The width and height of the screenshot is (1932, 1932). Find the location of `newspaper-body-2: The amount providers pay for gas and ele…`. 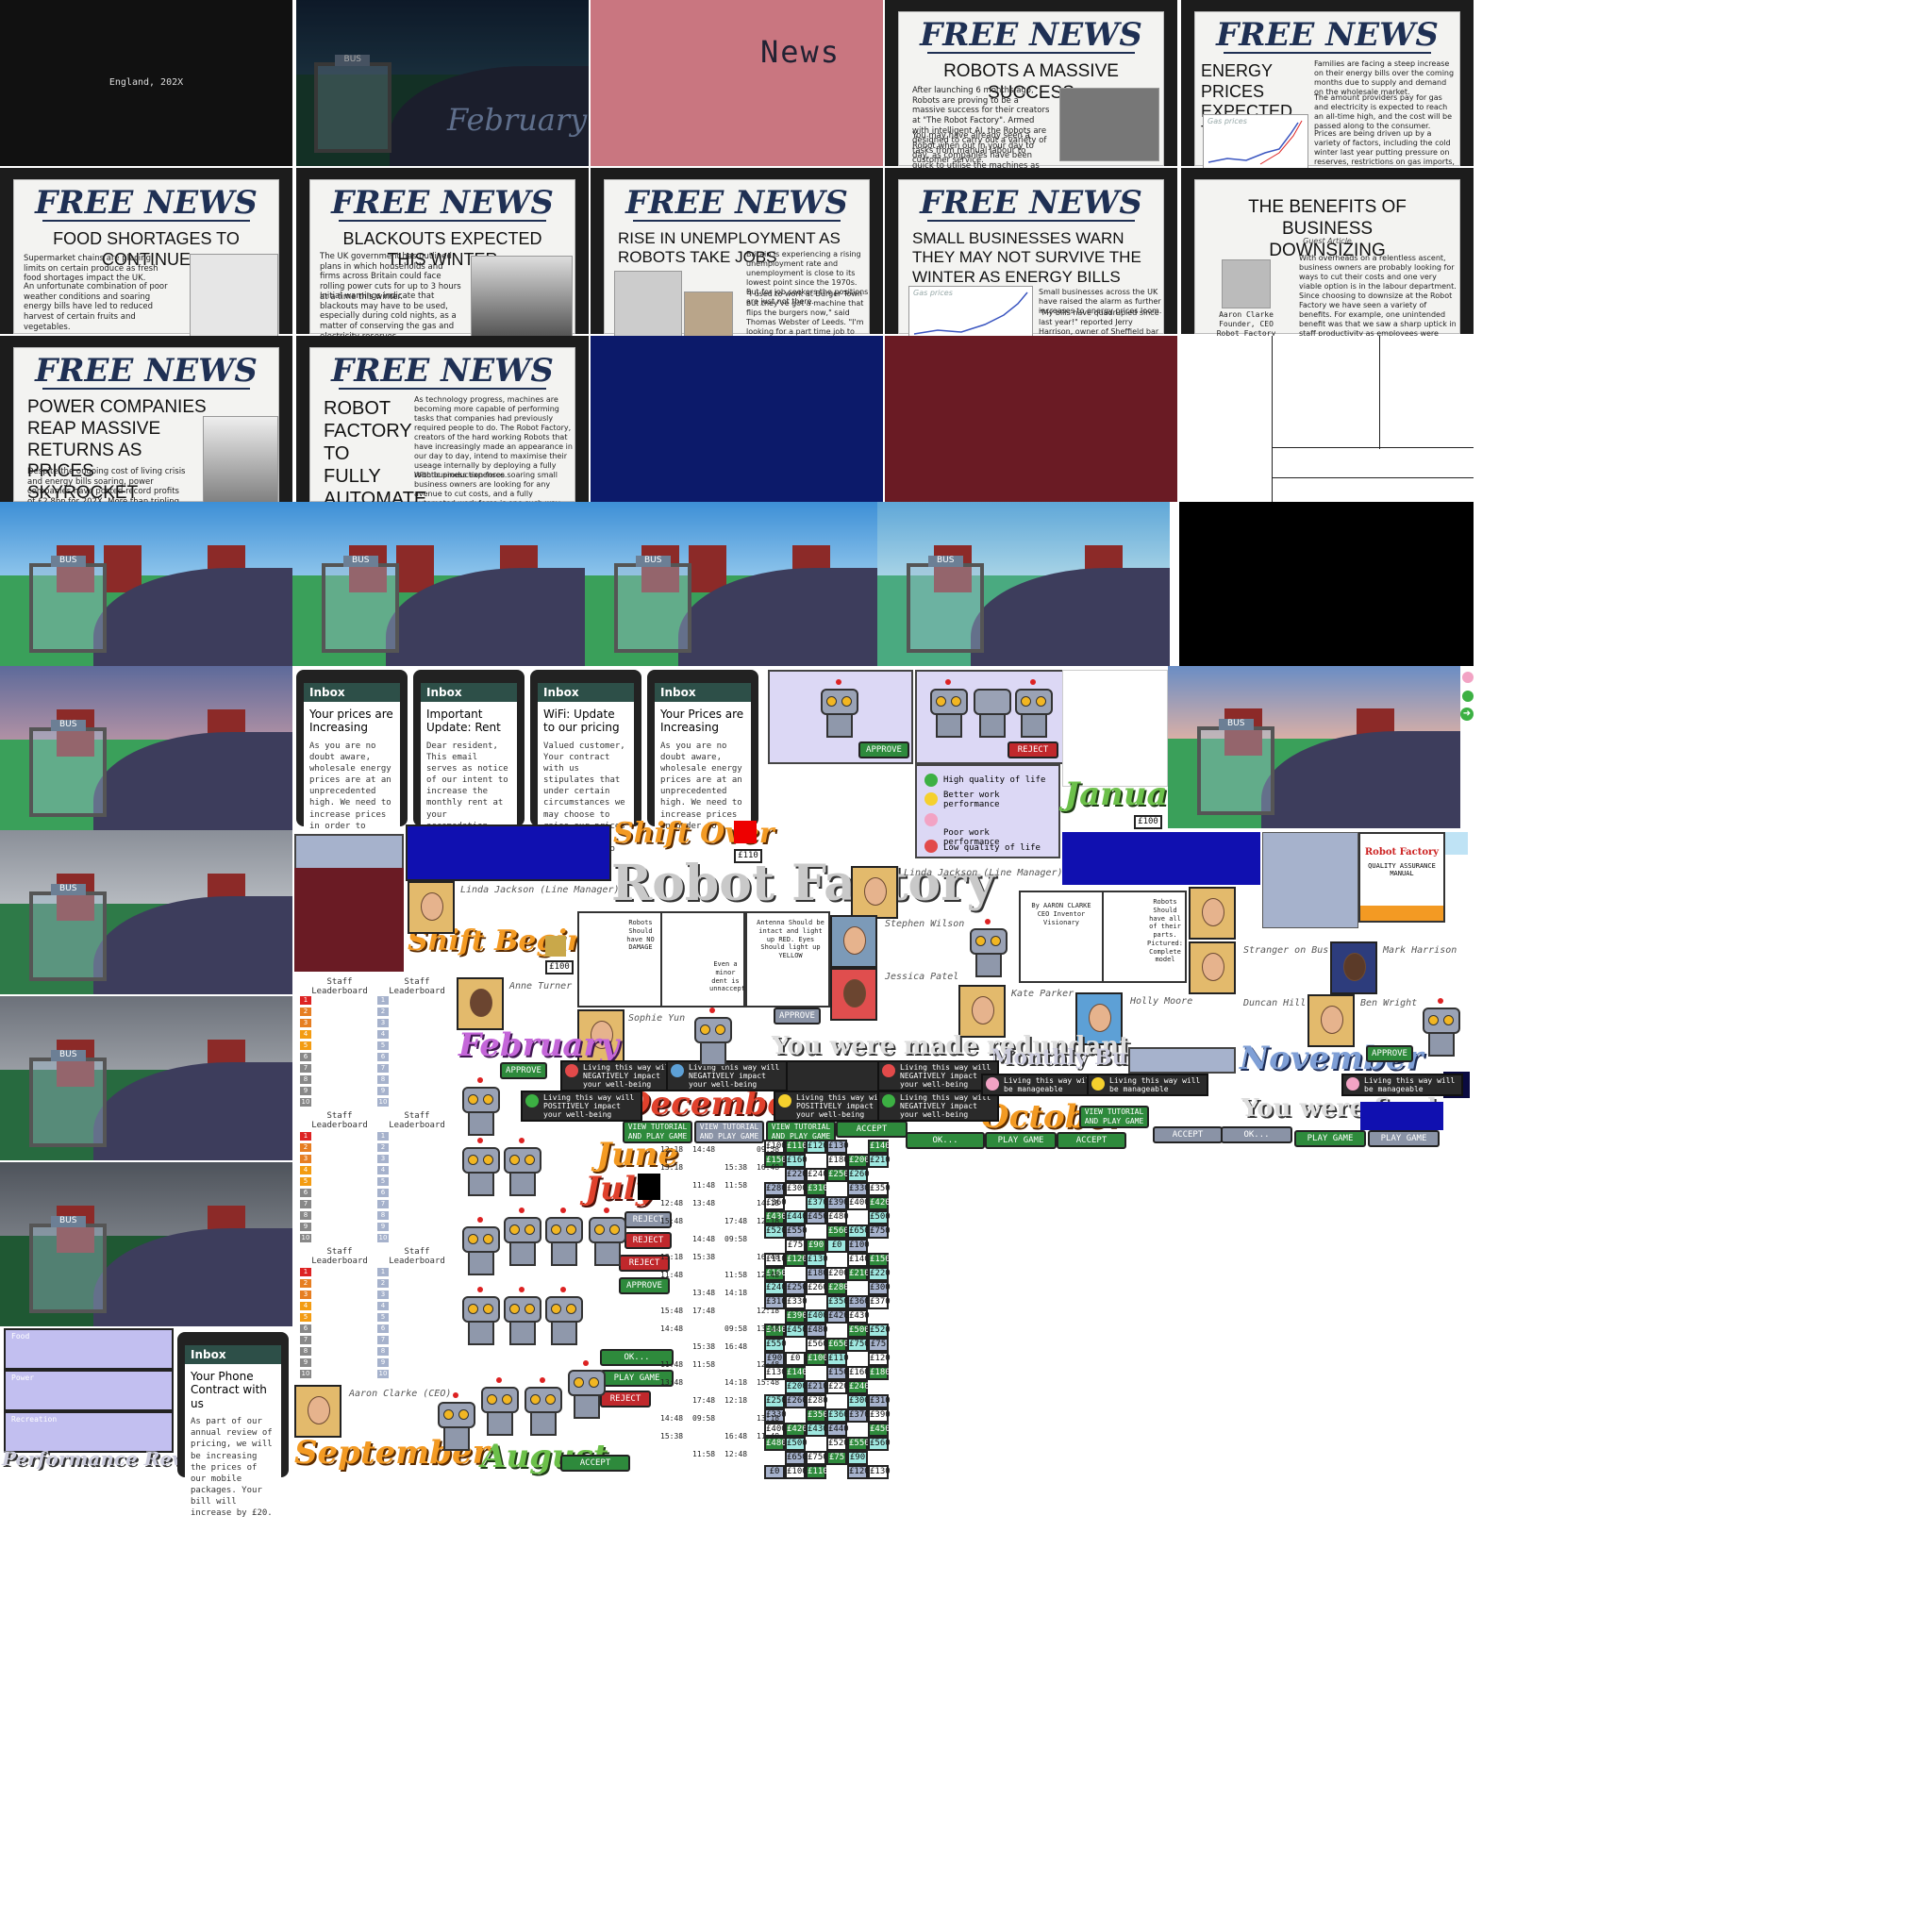

newspaper-body-2: The amount providers pay for gas and ele… is located at coordinates (1383, 111).